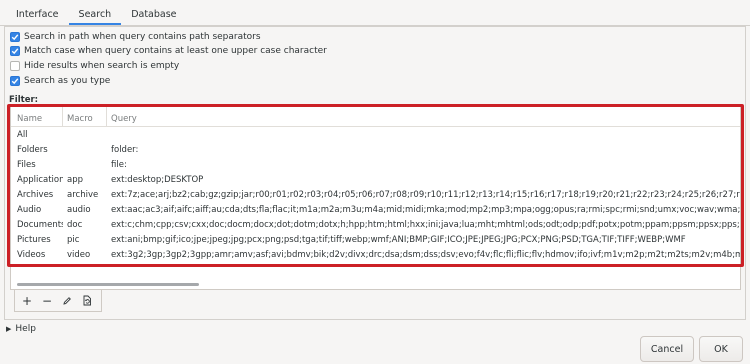 Image resolution: width=750 pixels, height=364 pixels. What do you see at coordinates (67, 80) in the screenshot?
I see `option-label: Search as you type` at bounding box center [67, 80].